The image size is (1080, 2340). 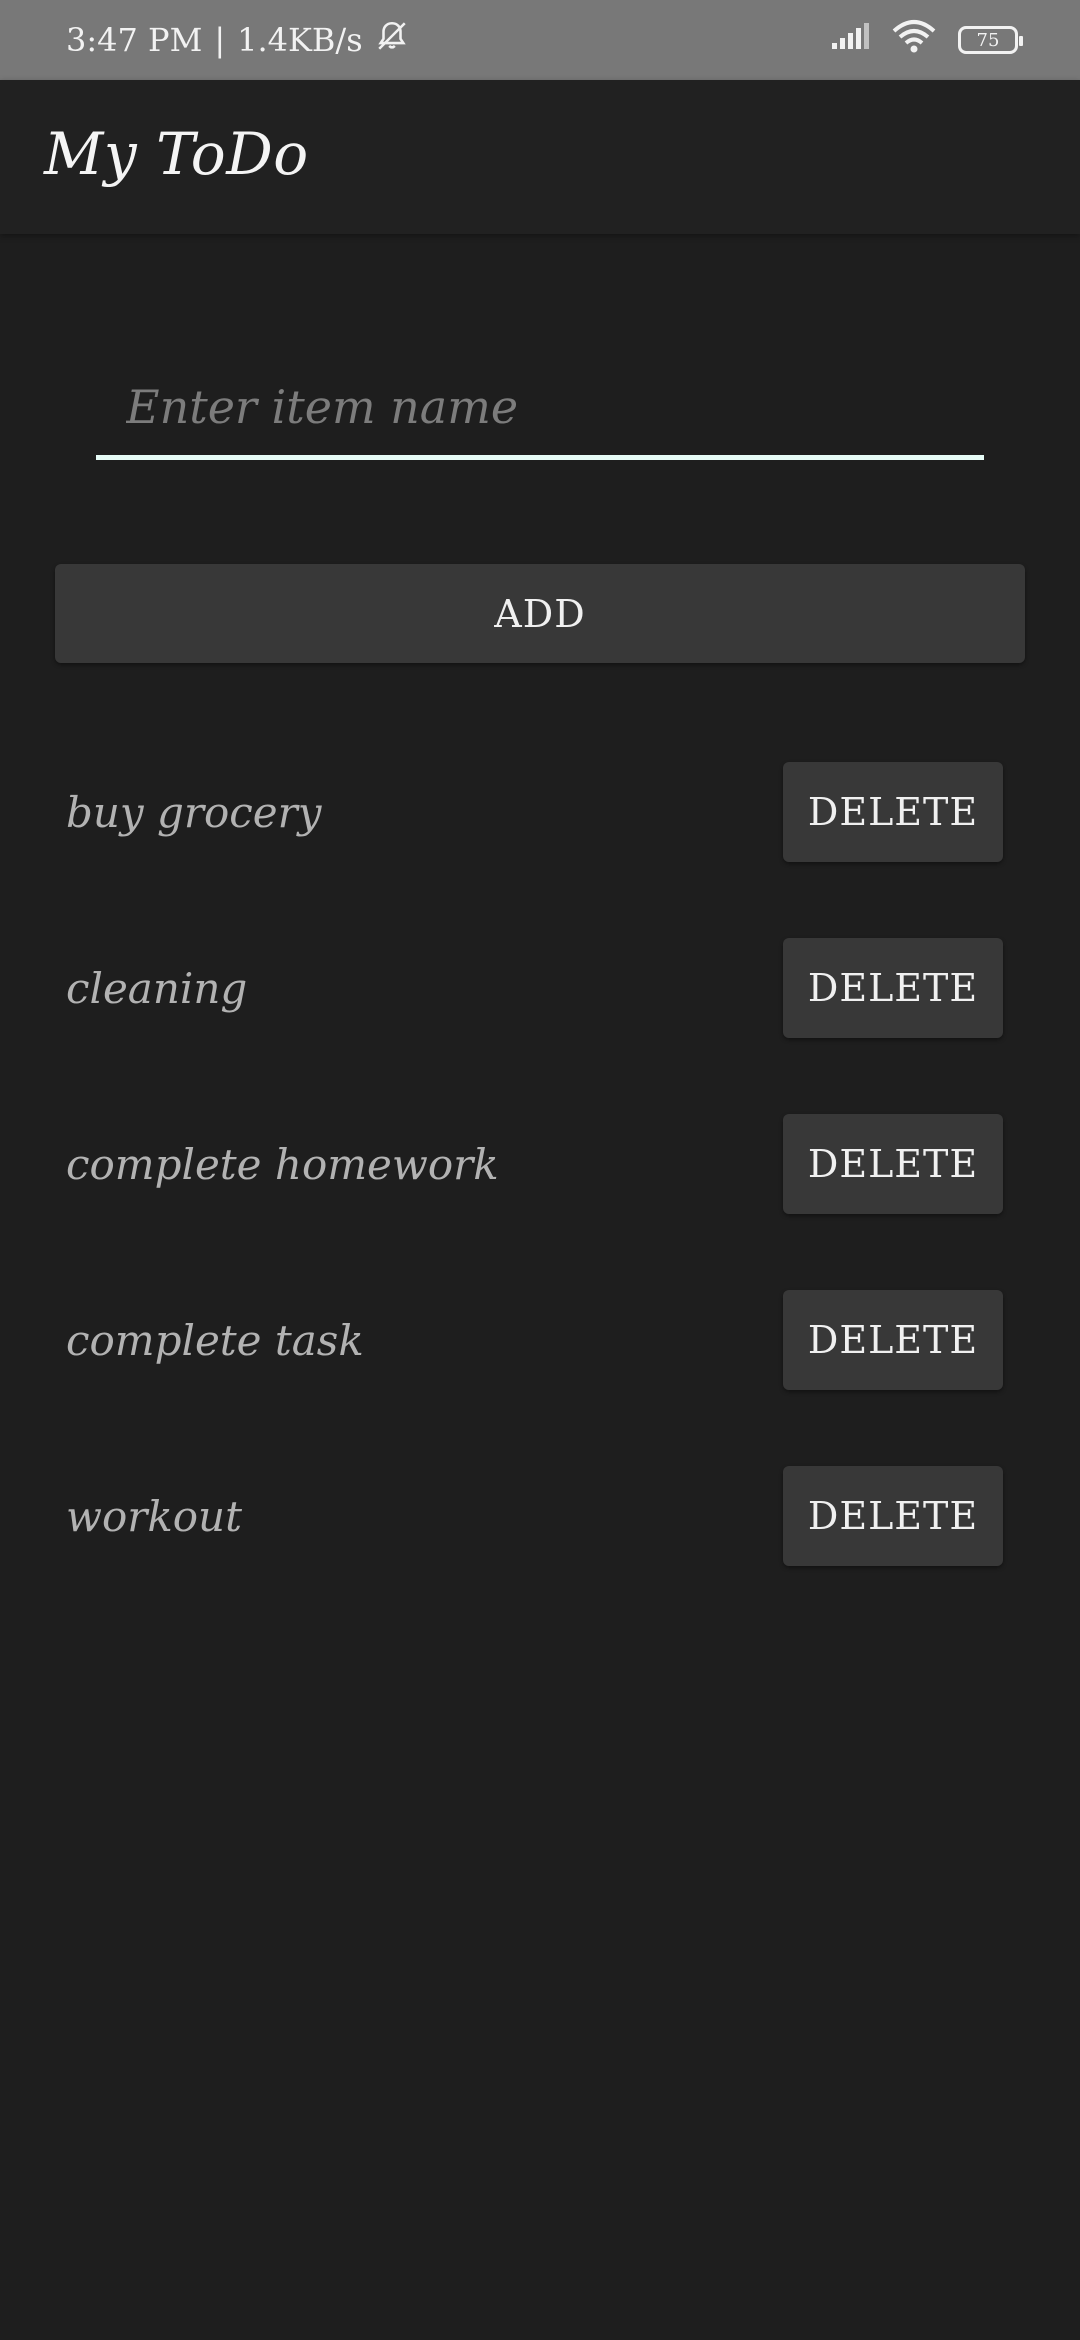 What do you see at coordinates (914, 40) in the screenshot?
I see `wifi-icon` at bounding box center [914, 40].